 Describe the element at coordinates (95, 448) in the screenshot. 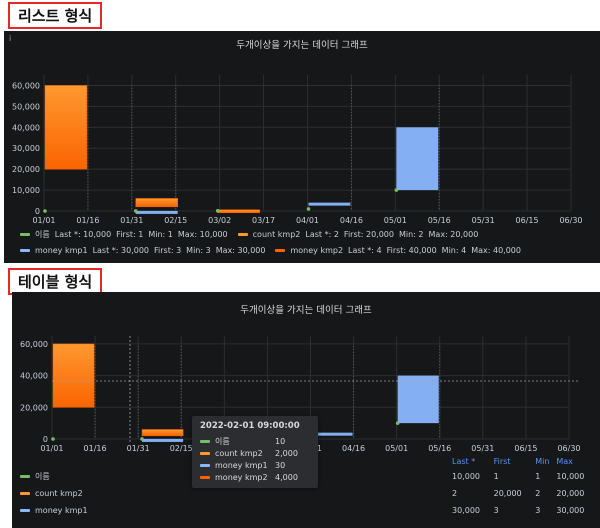

I see `x-tick-label: 01/16` at that location.